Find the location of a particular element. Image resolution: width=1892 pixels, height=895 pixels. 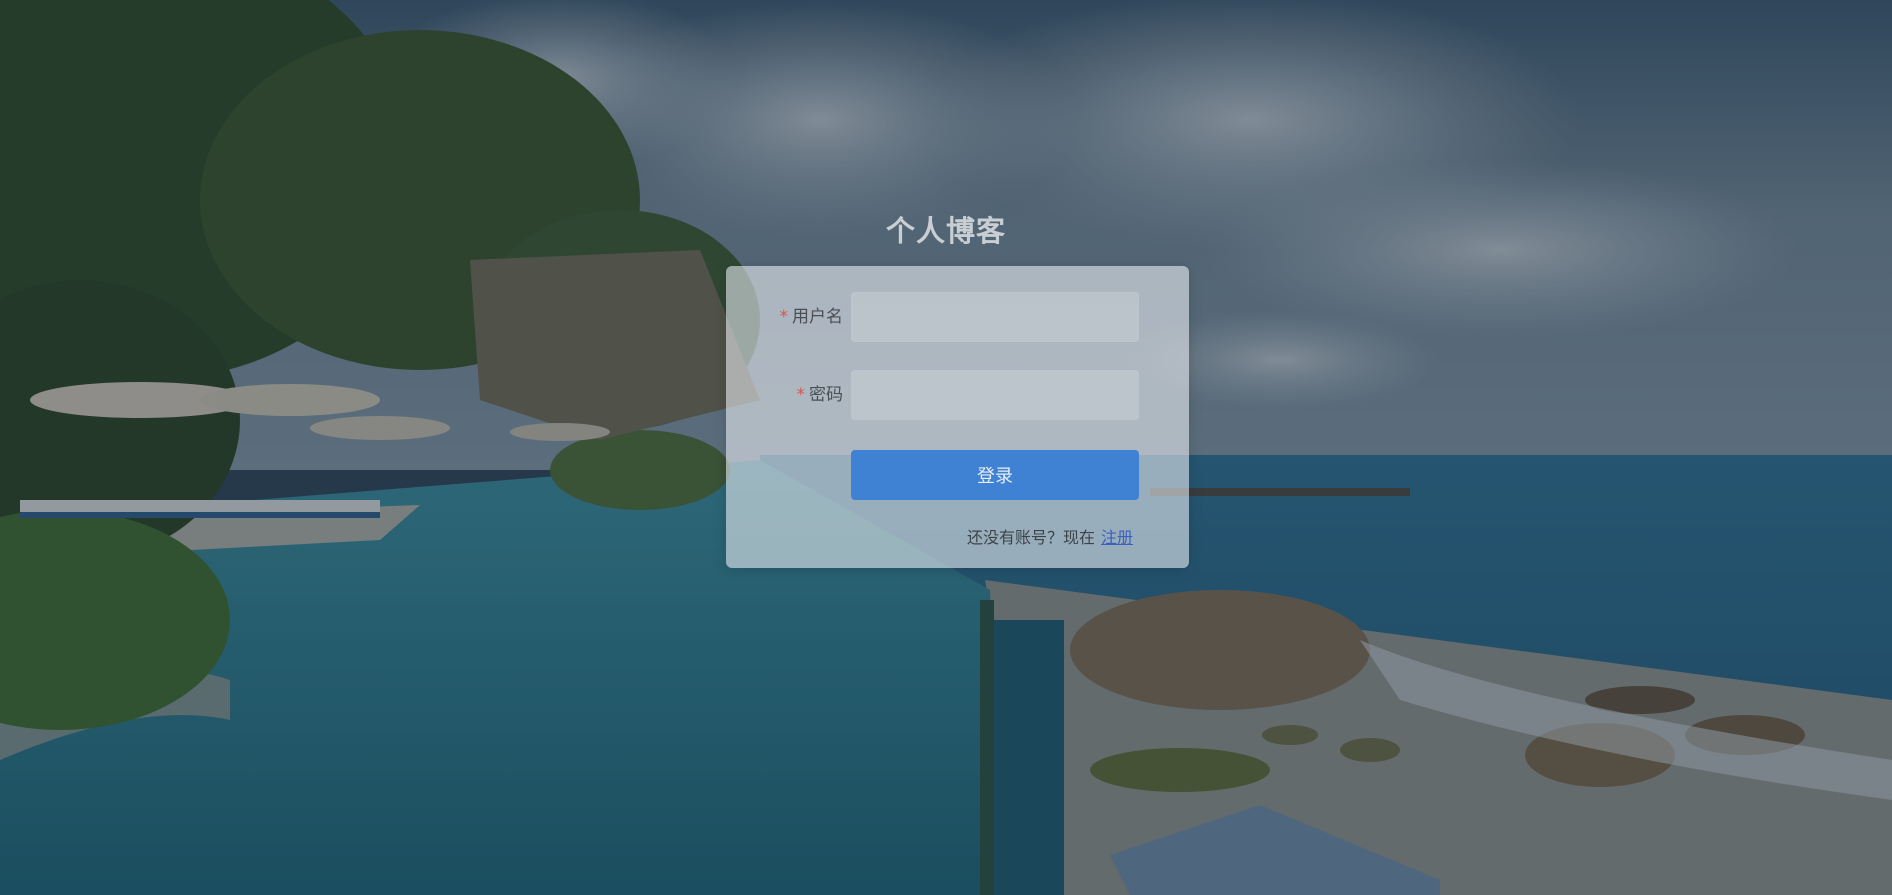

signup-link: 注册 is located at coordinates (1117, 537).